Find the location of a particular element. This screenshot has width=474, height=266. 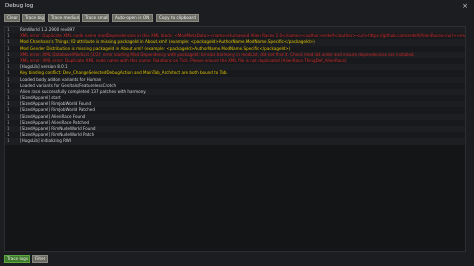

filter-button: Filter is located at coordinates (40, 259).